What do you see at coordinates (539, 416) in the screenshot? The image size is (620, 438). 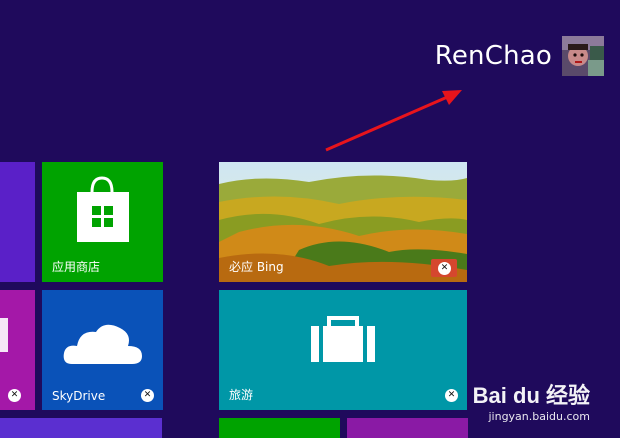 I see `watermark-url: jingyan.baidu.com` at bounding box center [539, 416].